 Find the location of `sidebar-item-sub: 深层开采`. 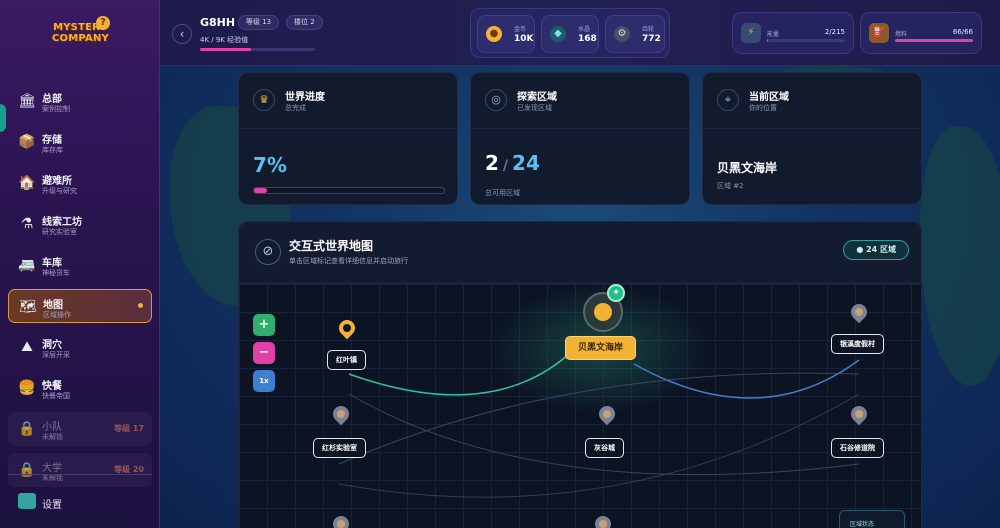

sidebar-item-sub: 深层开采 is located at coordinates (56, 355).